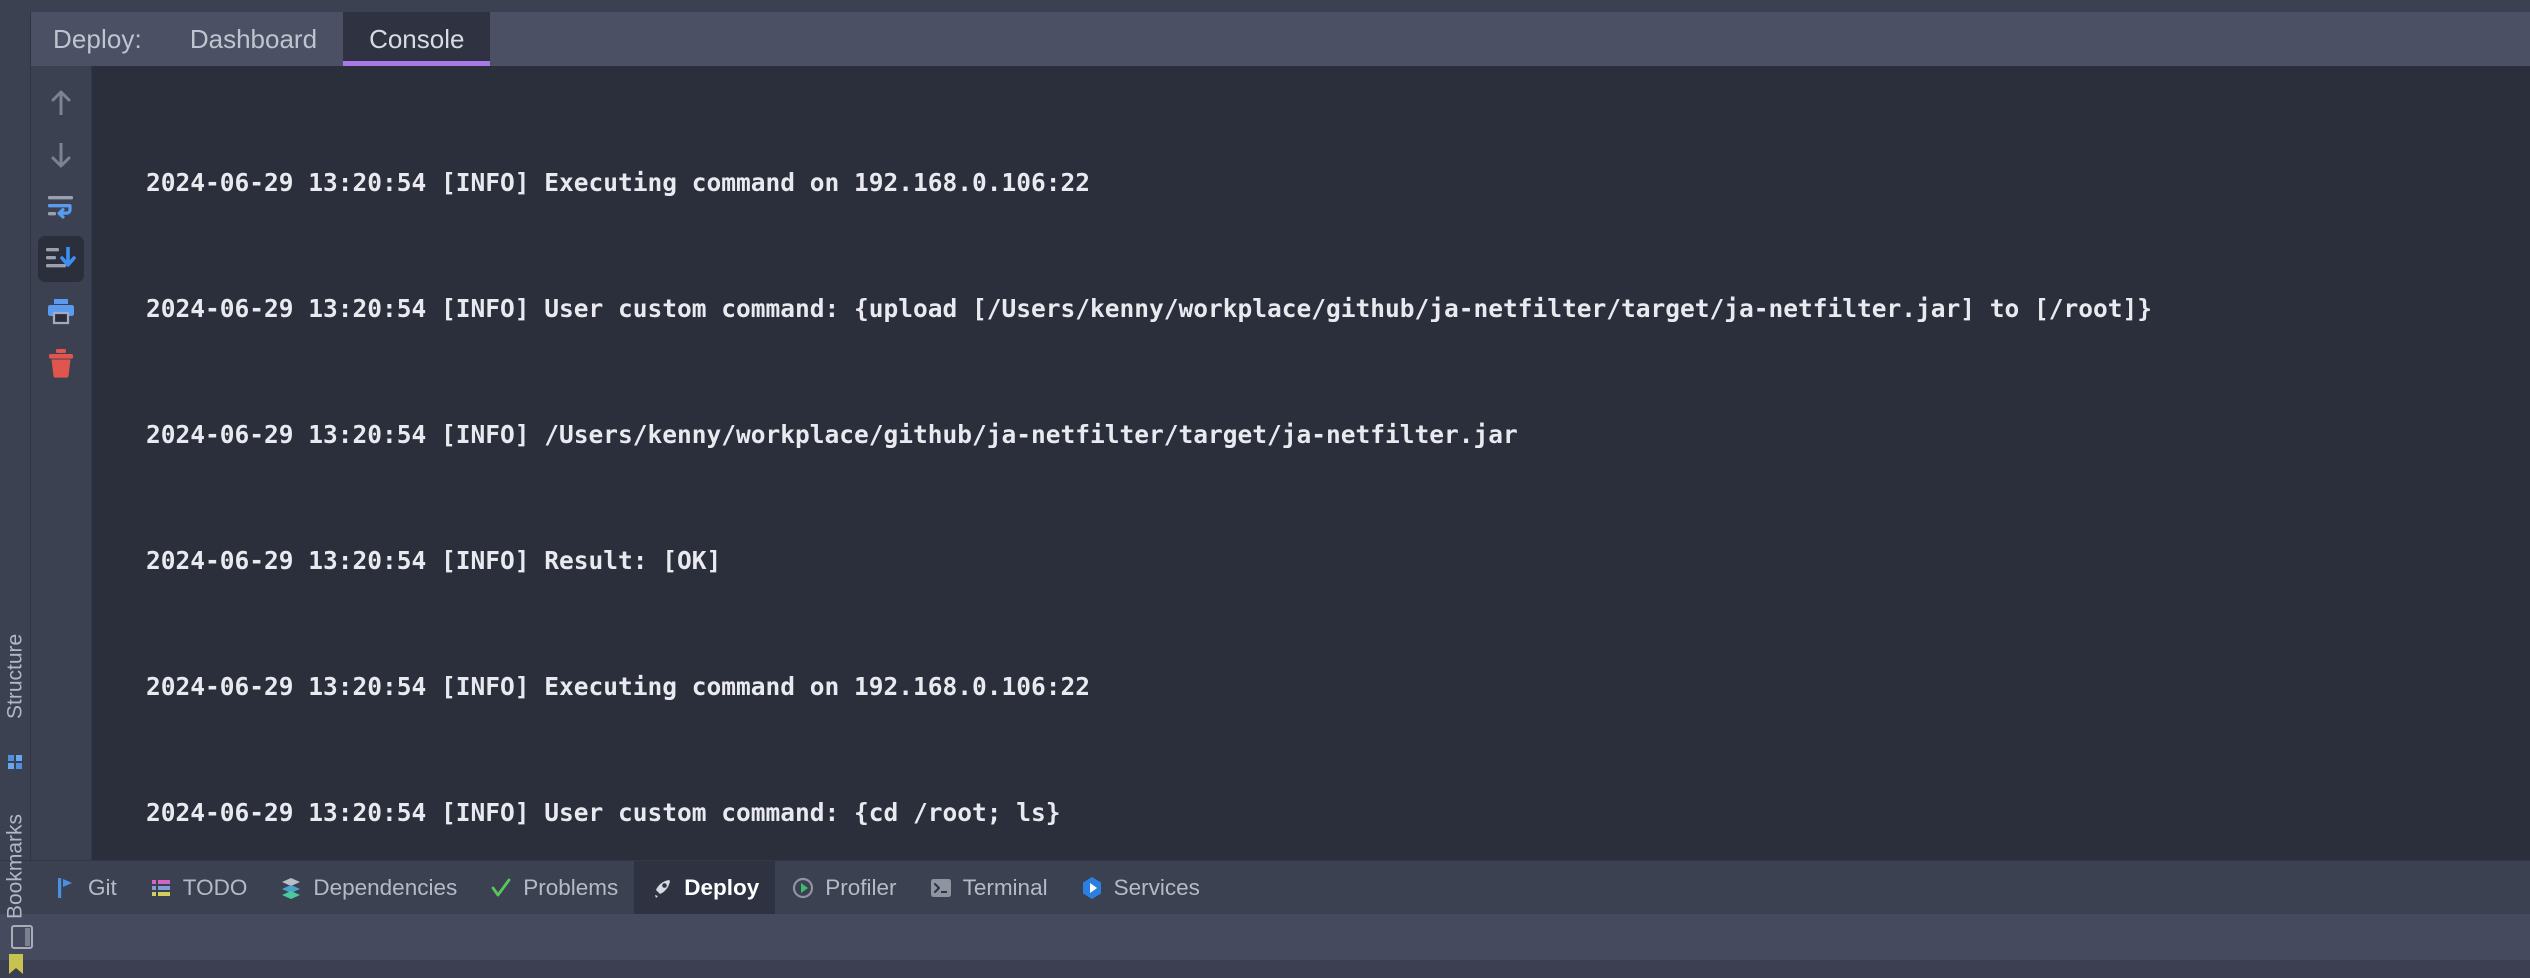  What do you see at coordinates (66, 888) in the screenshot?
I see `git-branch-icon` at bounding box center [66, 888].